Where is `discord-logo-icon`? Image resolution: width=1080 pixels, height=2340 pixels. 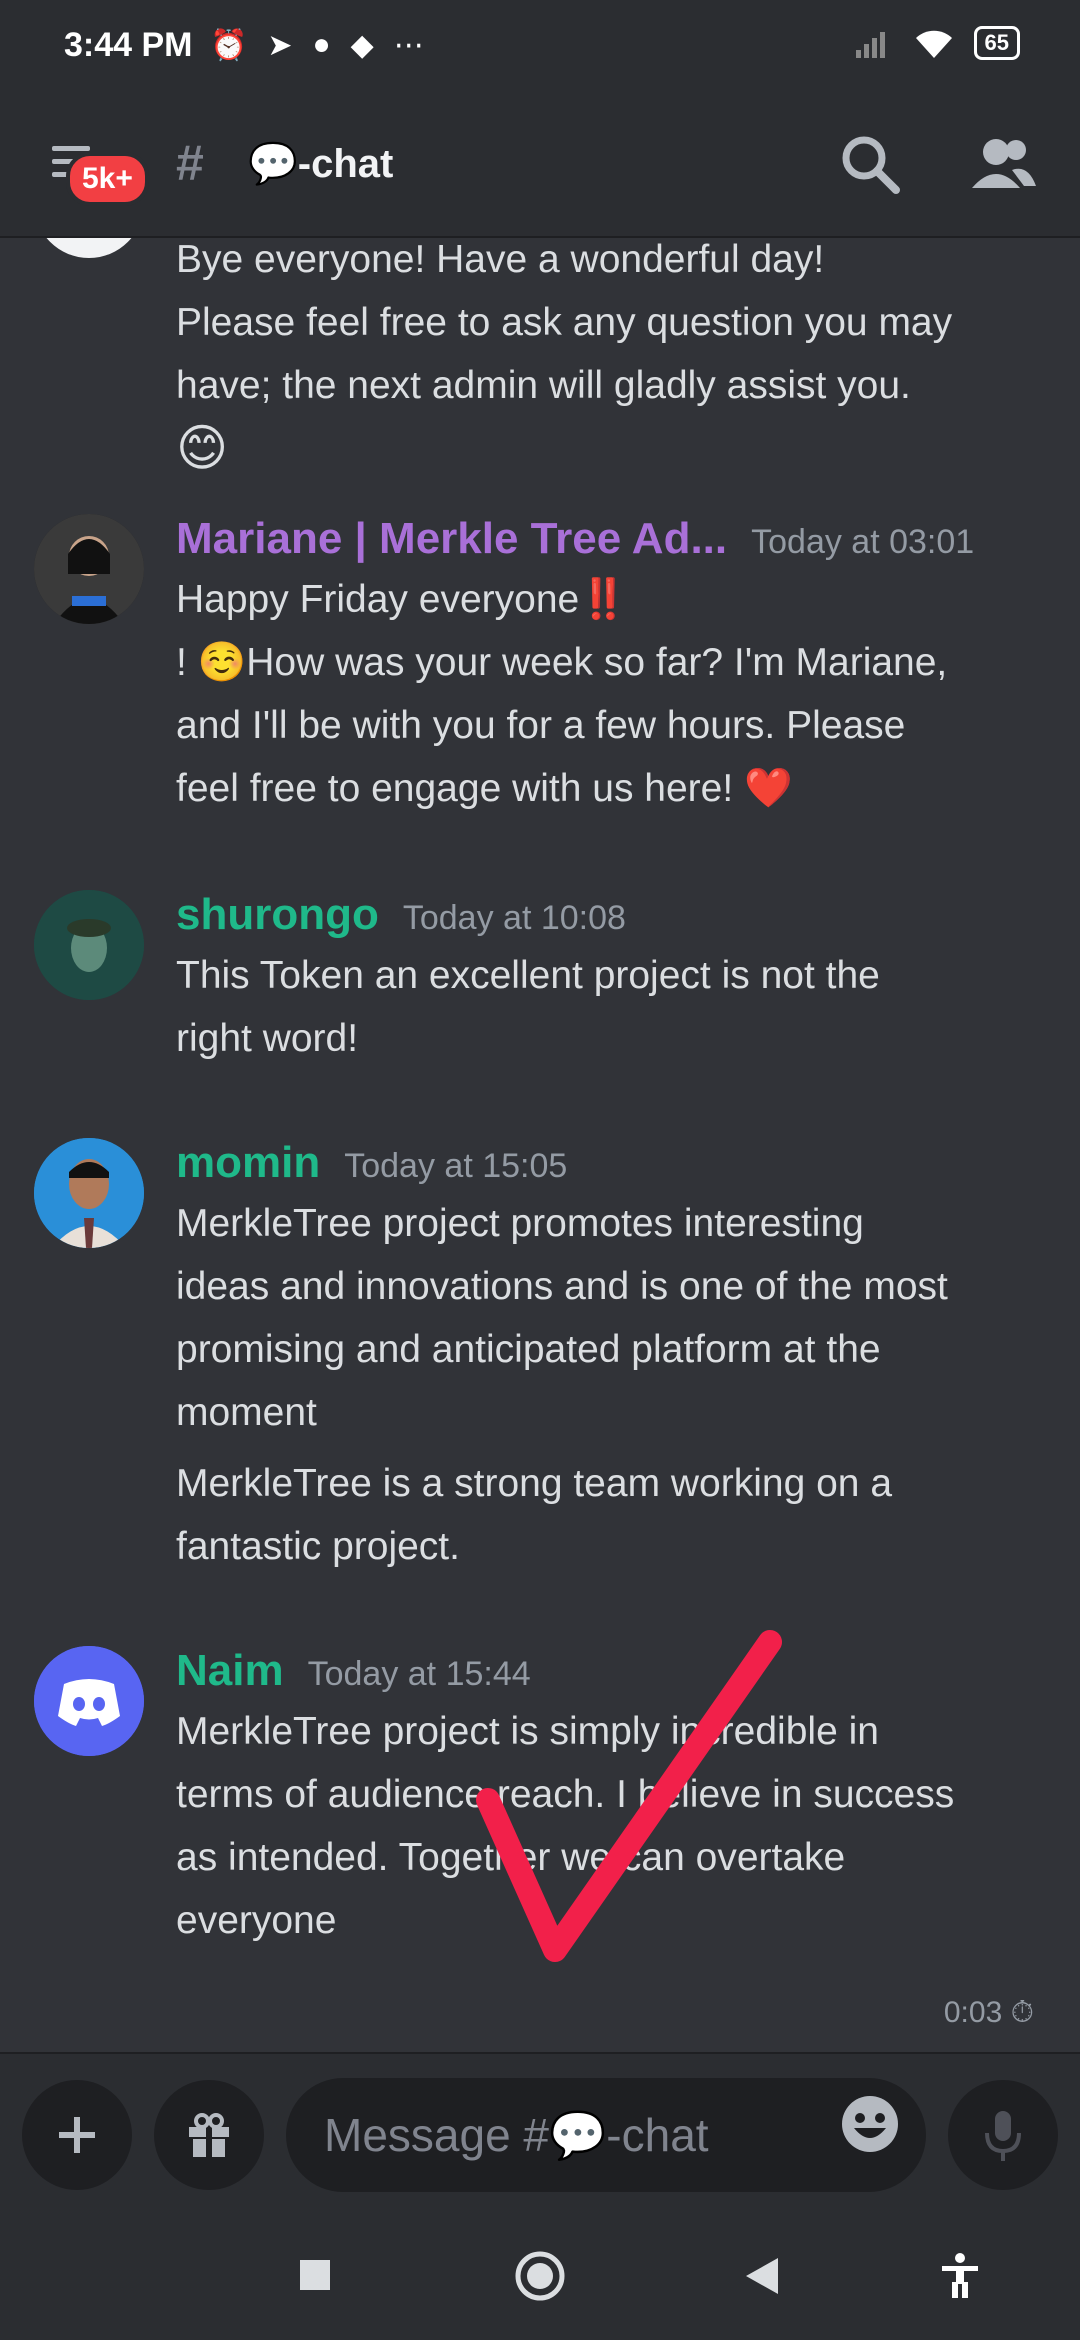
discord-logo-icon is located at coordinates (89, 1701).